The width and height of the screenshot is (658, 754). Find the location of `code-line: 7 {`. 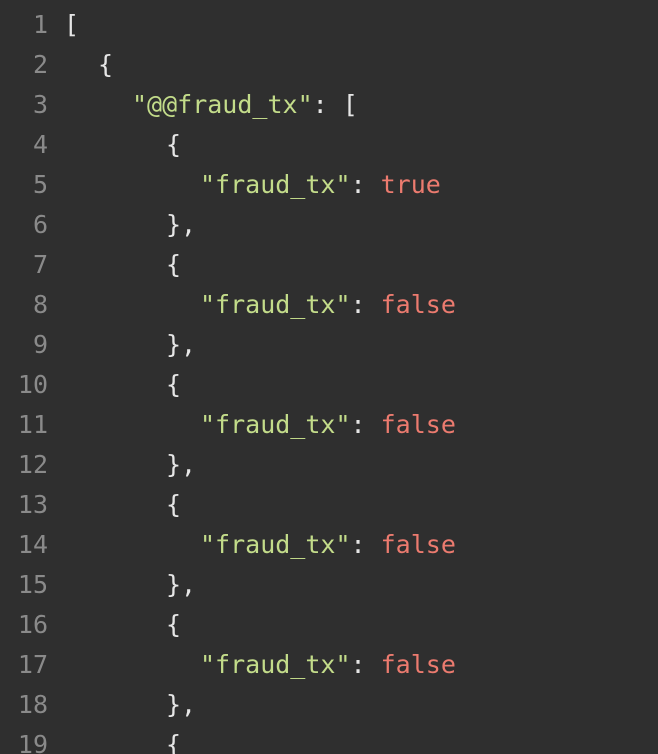

code-line: 7 { is located at coordinates (329, 265).